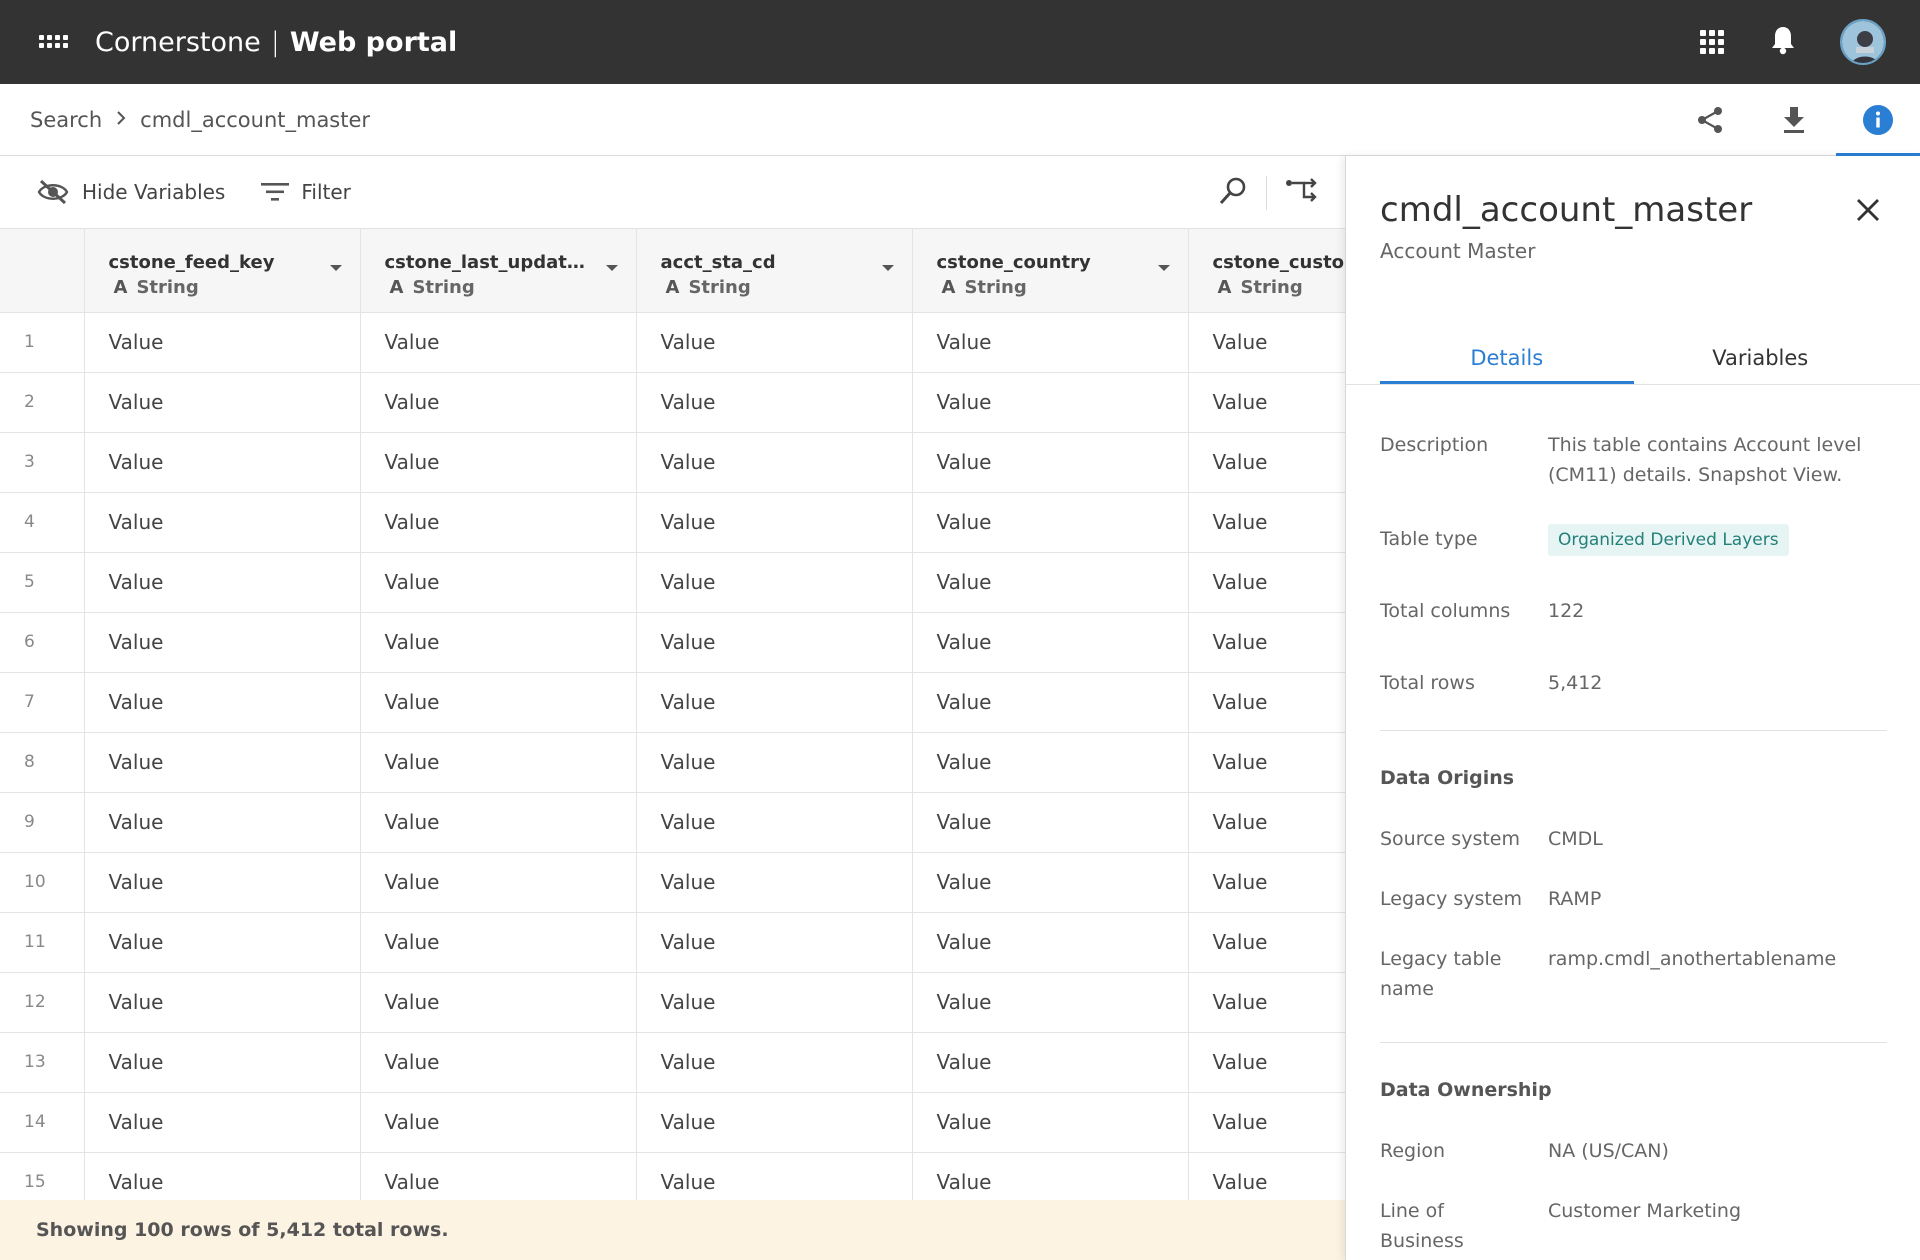 Image resolution: width=1920 pixels, height=1260 pixels. What do you see at coordinates (1050, 271) in the screenshot?
I see `column-header: cstone_country A String` at bounding box center [1050, 271].